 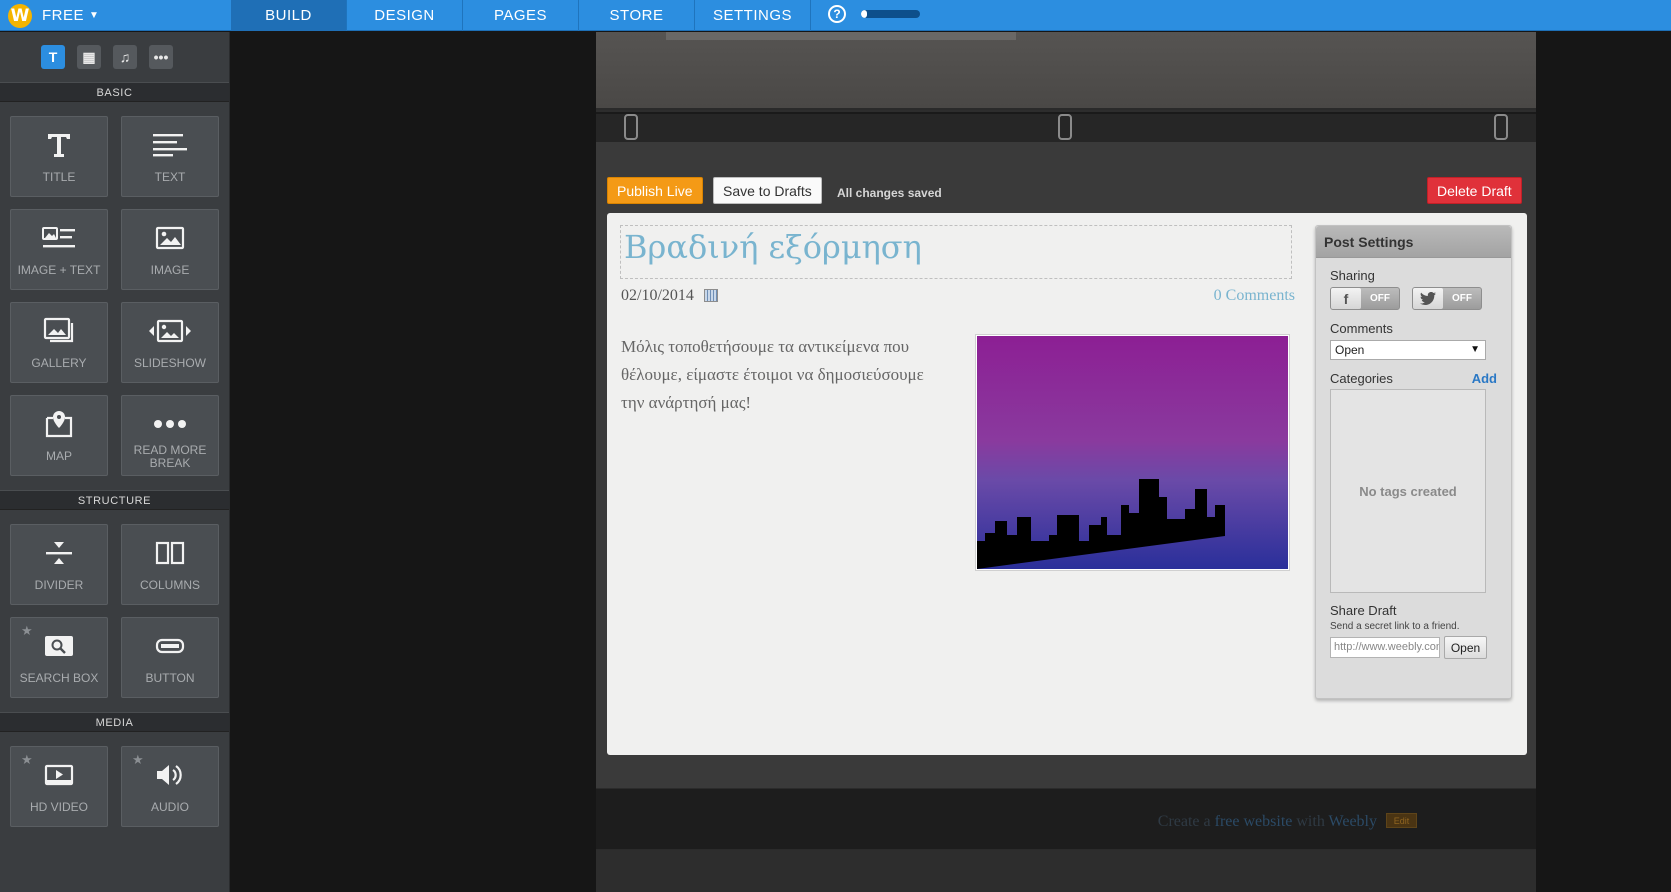 What do you see at coordinates (767, 190) in the screenshot?
I see `save-to-drafts-button: Save to Drafts` at bounding box center [767, 190].